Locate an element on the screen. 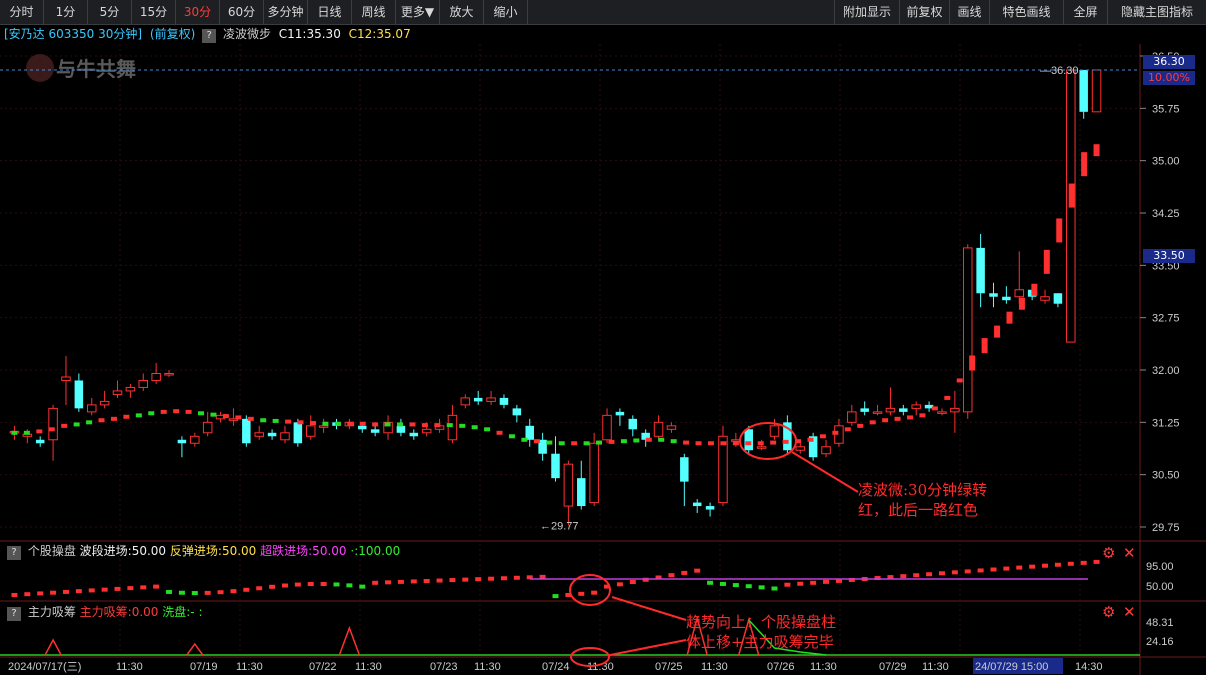  panel2-header: ? 主力吸筹 主力吸筹:0.00 洗盘:- : is located at coordinates (103, 612).